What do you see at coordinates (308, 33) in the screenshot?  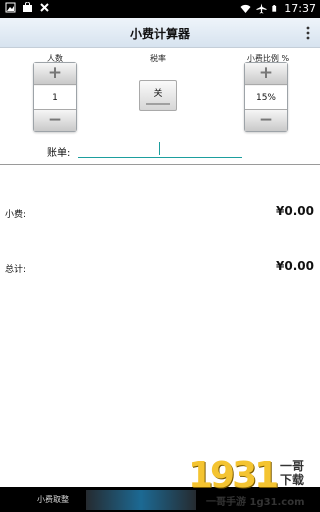 I see `overflow-menu-icon` at bounding box center [308, 33].